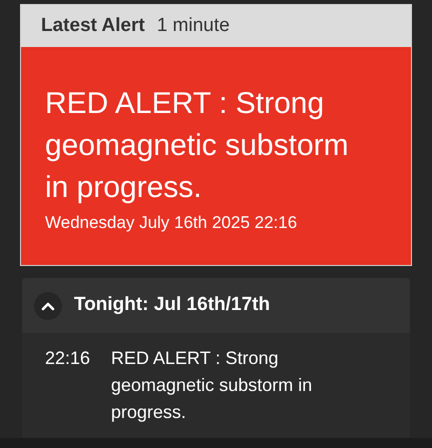  Describe the element at coordinates (93, 26) in the screenshot. I see `alert-label: Latest Alert` at that location.